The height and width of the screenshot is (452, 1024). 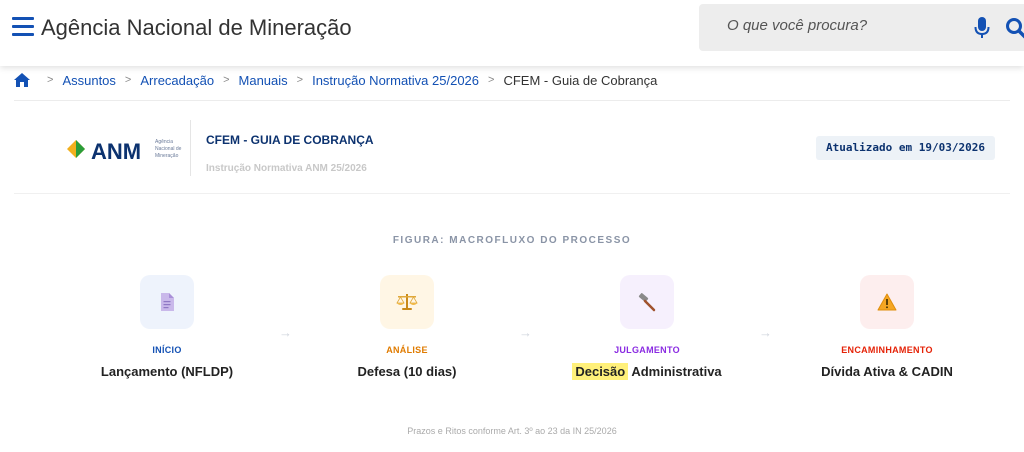 What do you see at coordinates (842, 25) in the screenshot?
I see `search-input` at bounding box center [842, 25].